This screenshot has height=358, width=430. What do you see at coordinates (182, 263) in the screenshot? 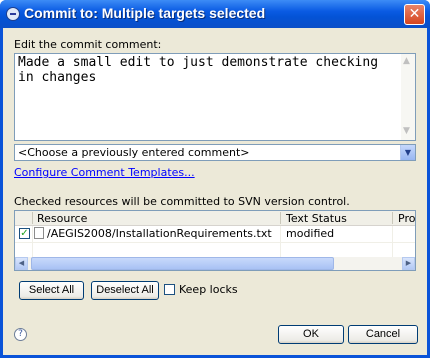
I see `scrollbar-thumb` at bounding box center [182, 263].